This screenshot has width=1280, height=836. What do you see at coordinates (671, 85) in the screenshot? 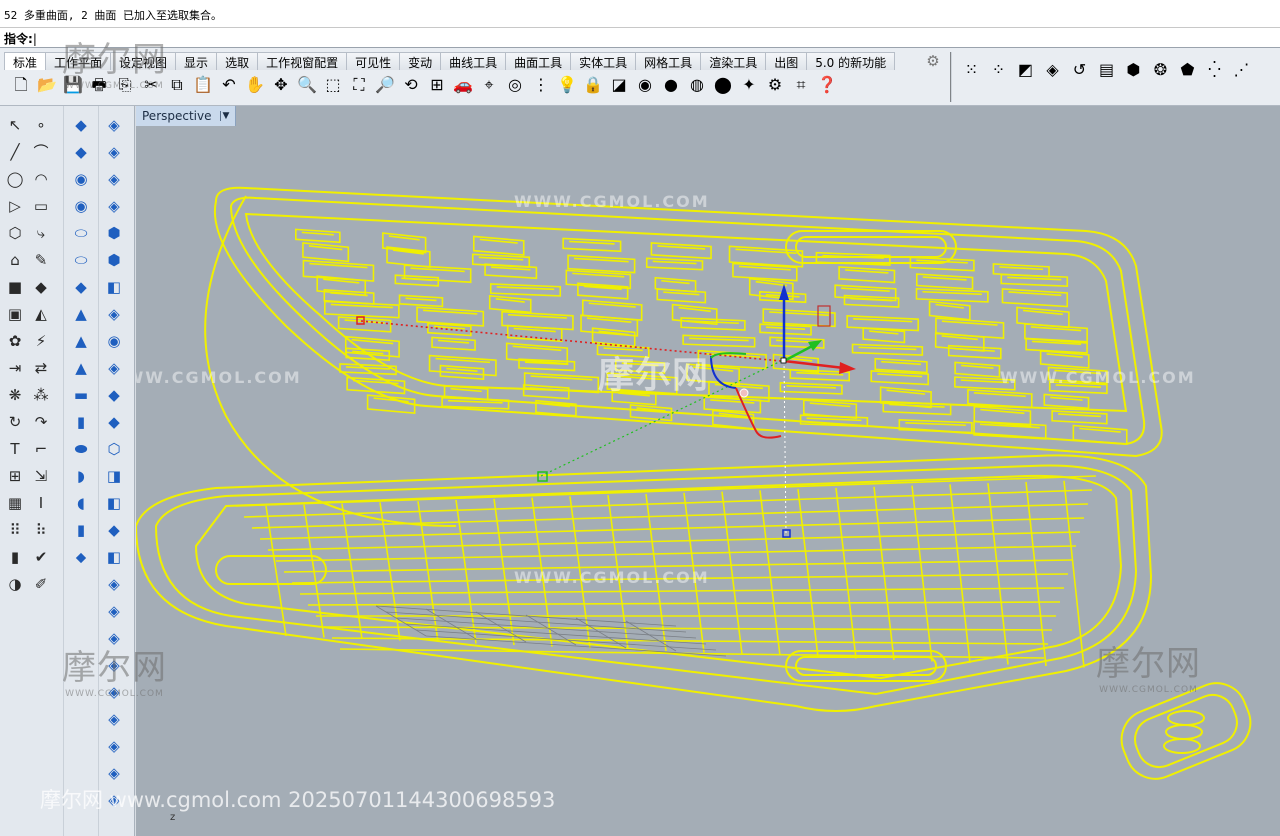
I see `shaded-sphere-icon: ●` at bounding box center [671, 85].